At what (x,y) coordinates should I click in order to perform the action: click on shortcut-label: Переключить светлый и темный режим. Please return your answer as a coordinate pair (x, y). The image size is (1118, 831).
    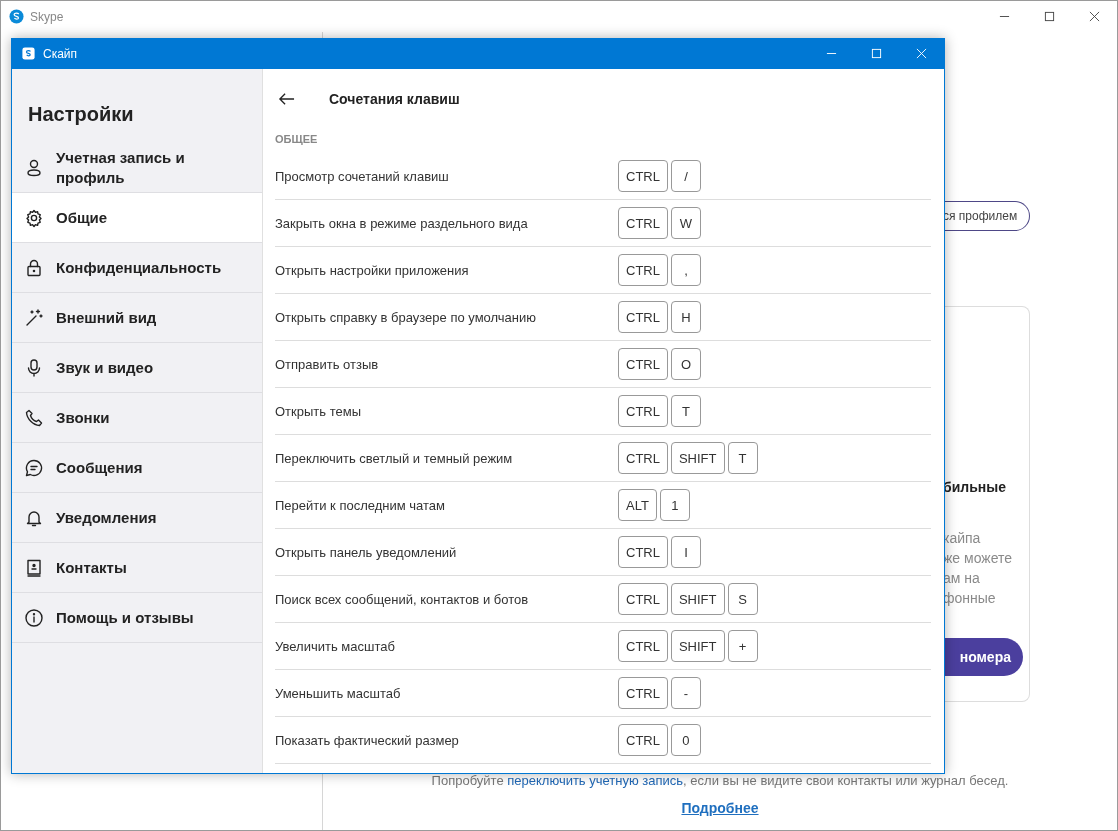
    Looking at the image, I should click on (394, 458).